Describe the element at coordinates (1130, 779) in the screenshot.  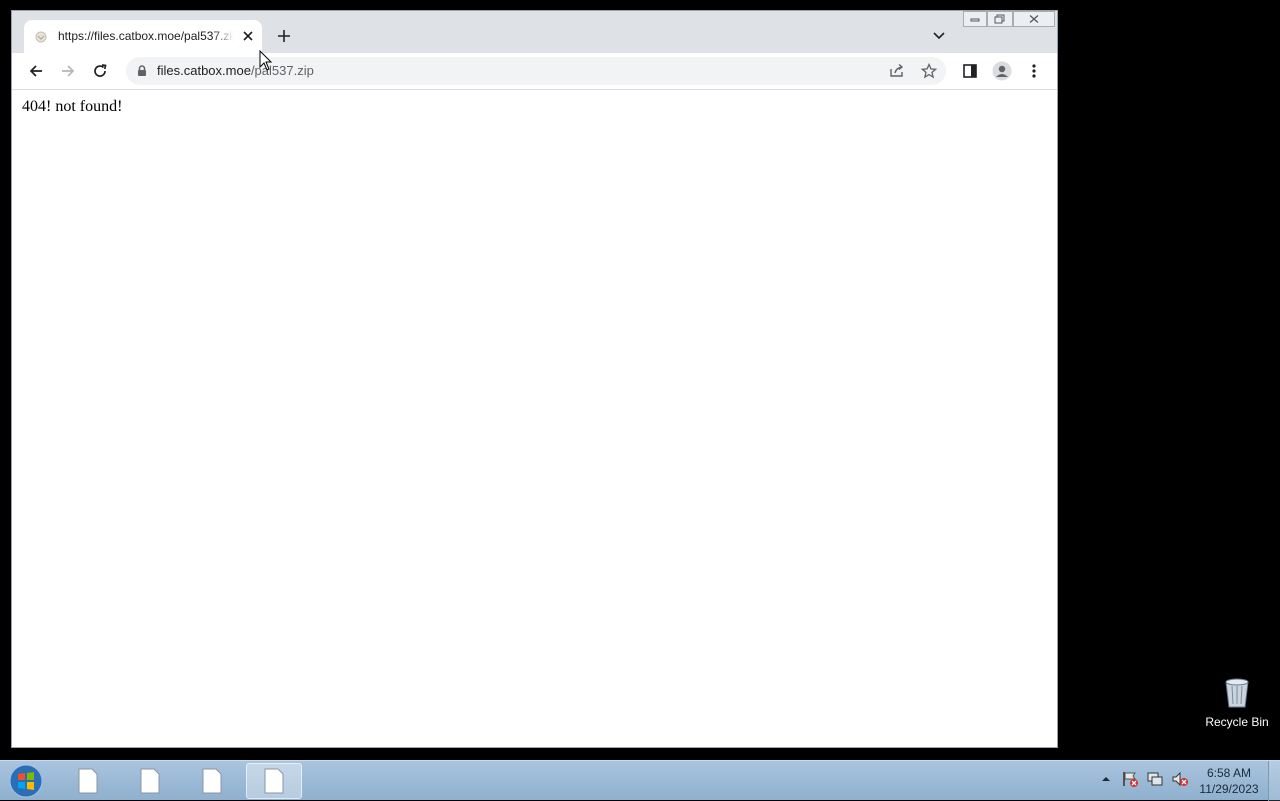
I see `action-center-flag-icon` at that location.